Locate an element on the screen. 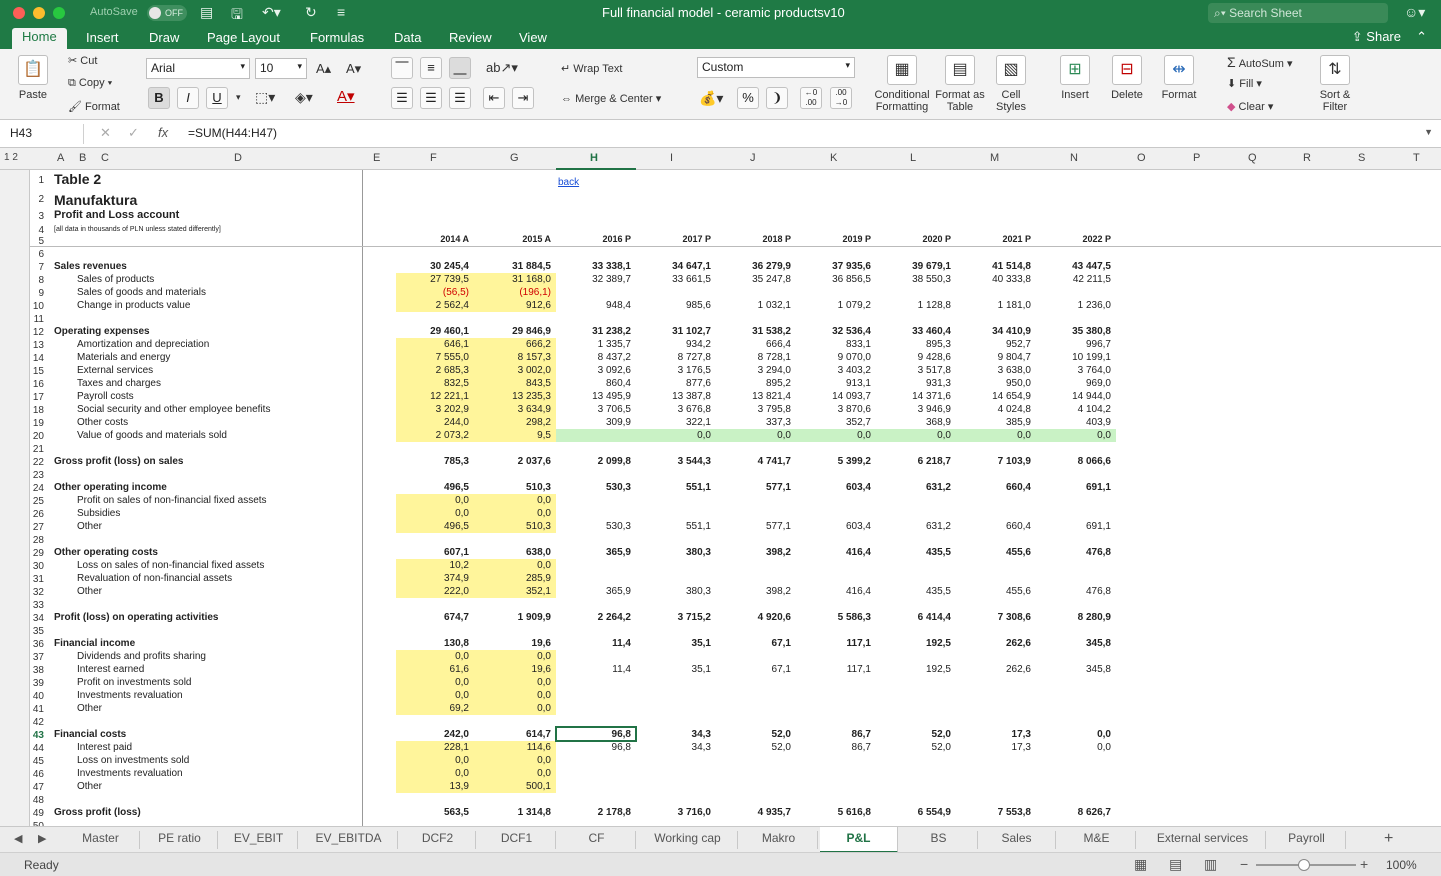  value-cell: 7 308,6 is located at coordinates (995, 617).